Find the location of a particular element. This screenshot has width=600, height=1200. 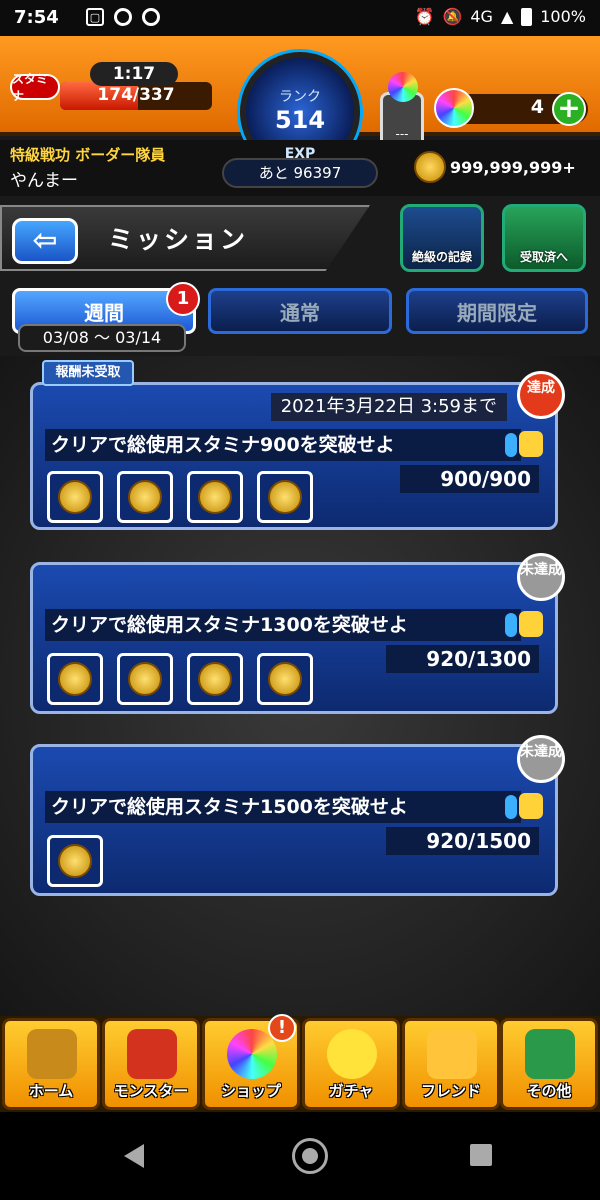

notification-icons: ▢ is located at coordinates (123, 17).